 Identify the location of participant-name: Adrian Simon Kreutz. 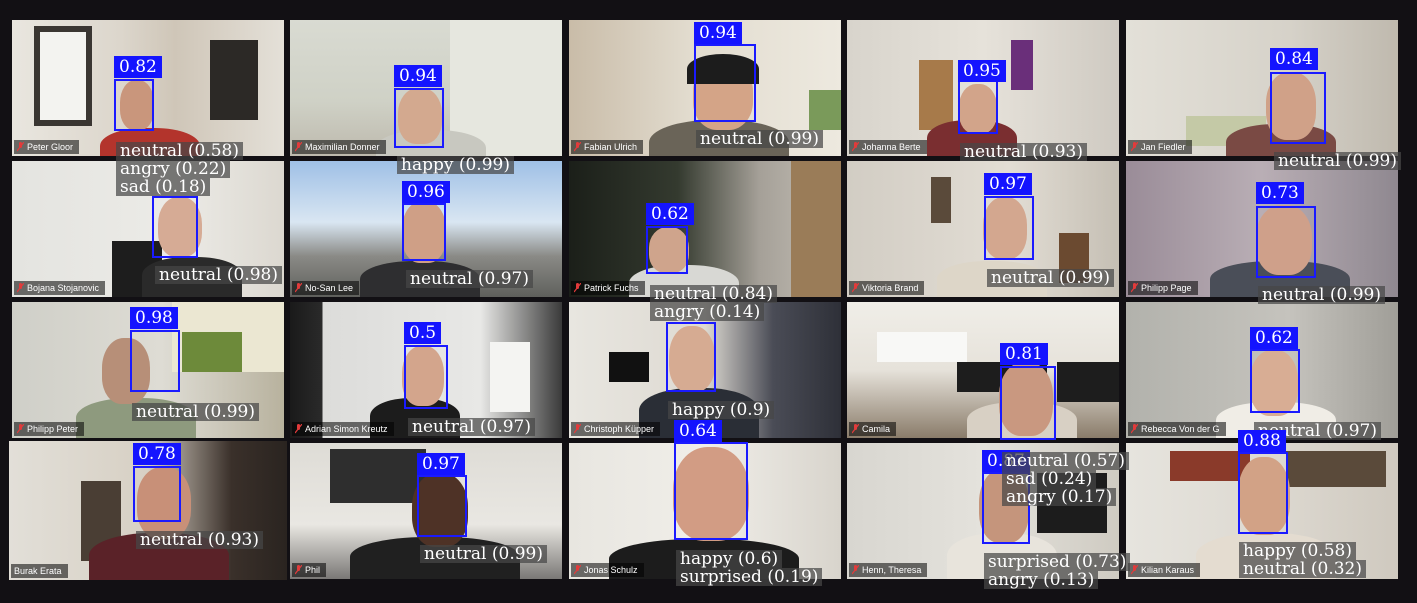
(346, 429).